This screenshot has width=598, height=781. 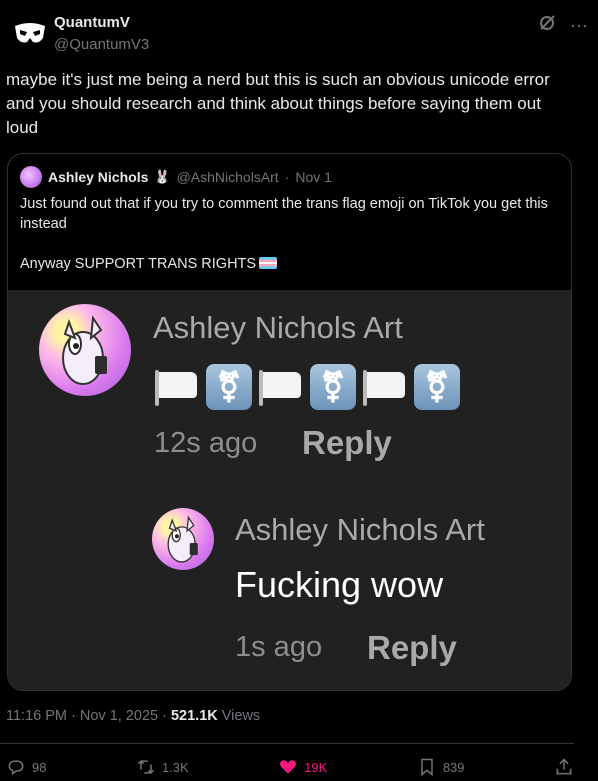 I want to click on bunny-emoji-icon: 🐰, so click(x=162, y=176).